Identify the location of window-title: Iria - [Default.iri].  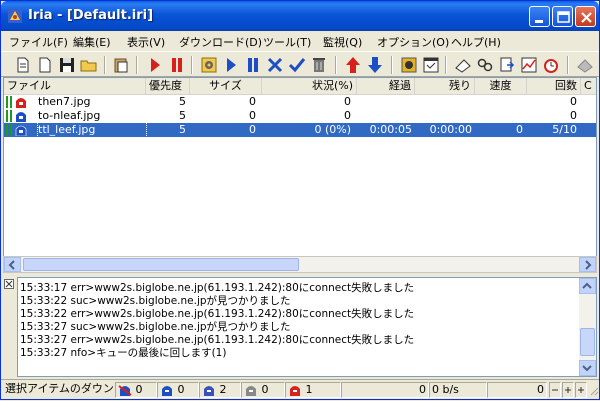
(91, 15).